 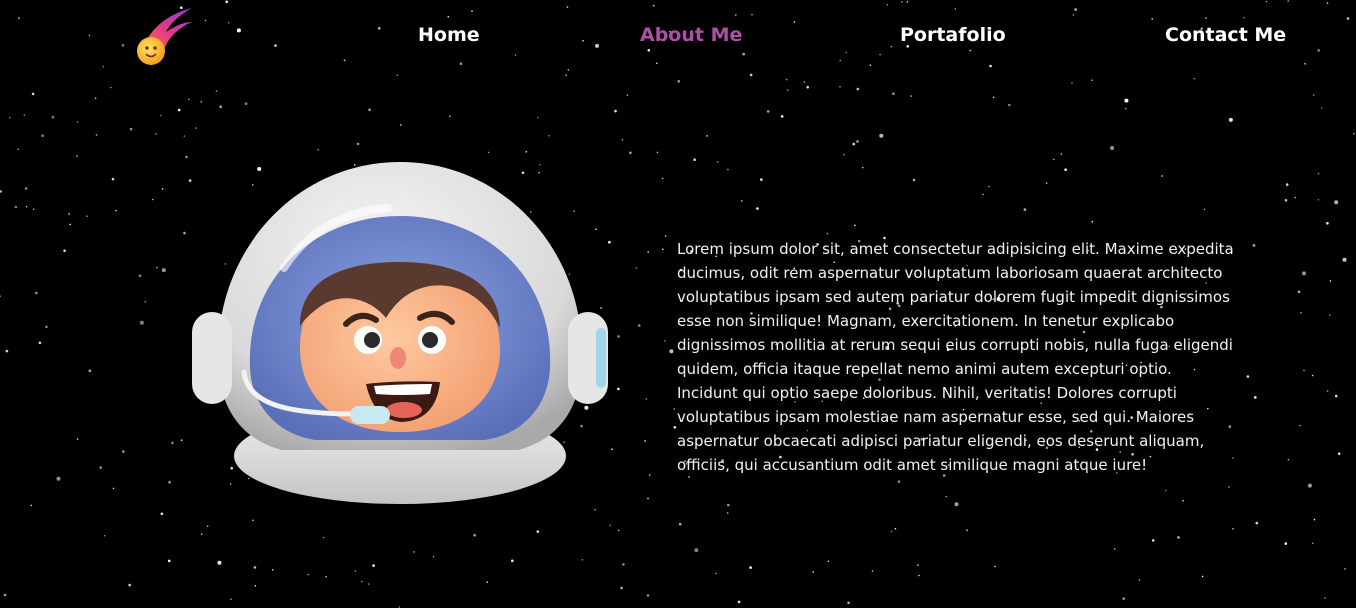 What do you see at coordinates (449, 35) in the screenshot?
I see `nav-link-home: Home` at bounding box center [449, 35].